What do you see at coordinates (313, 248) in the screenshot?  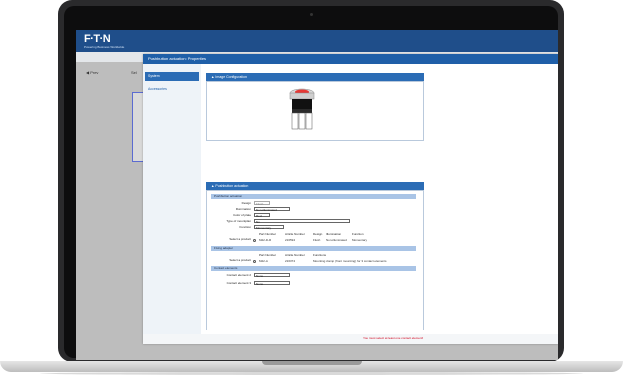 I see `section-fixing: Fixing adapter` at bounding box center [313, 248].